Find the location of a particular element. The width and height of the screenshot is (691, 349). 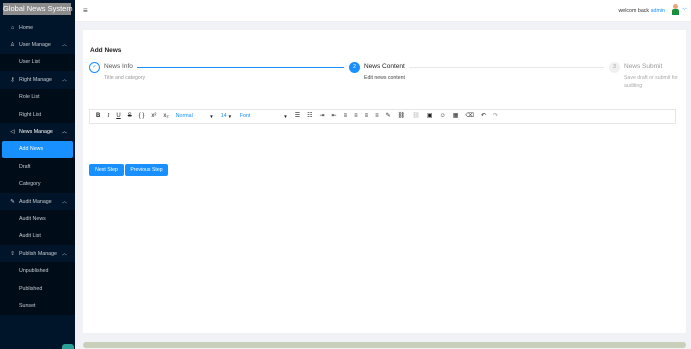

avatar is located at coordinates (675, 9).